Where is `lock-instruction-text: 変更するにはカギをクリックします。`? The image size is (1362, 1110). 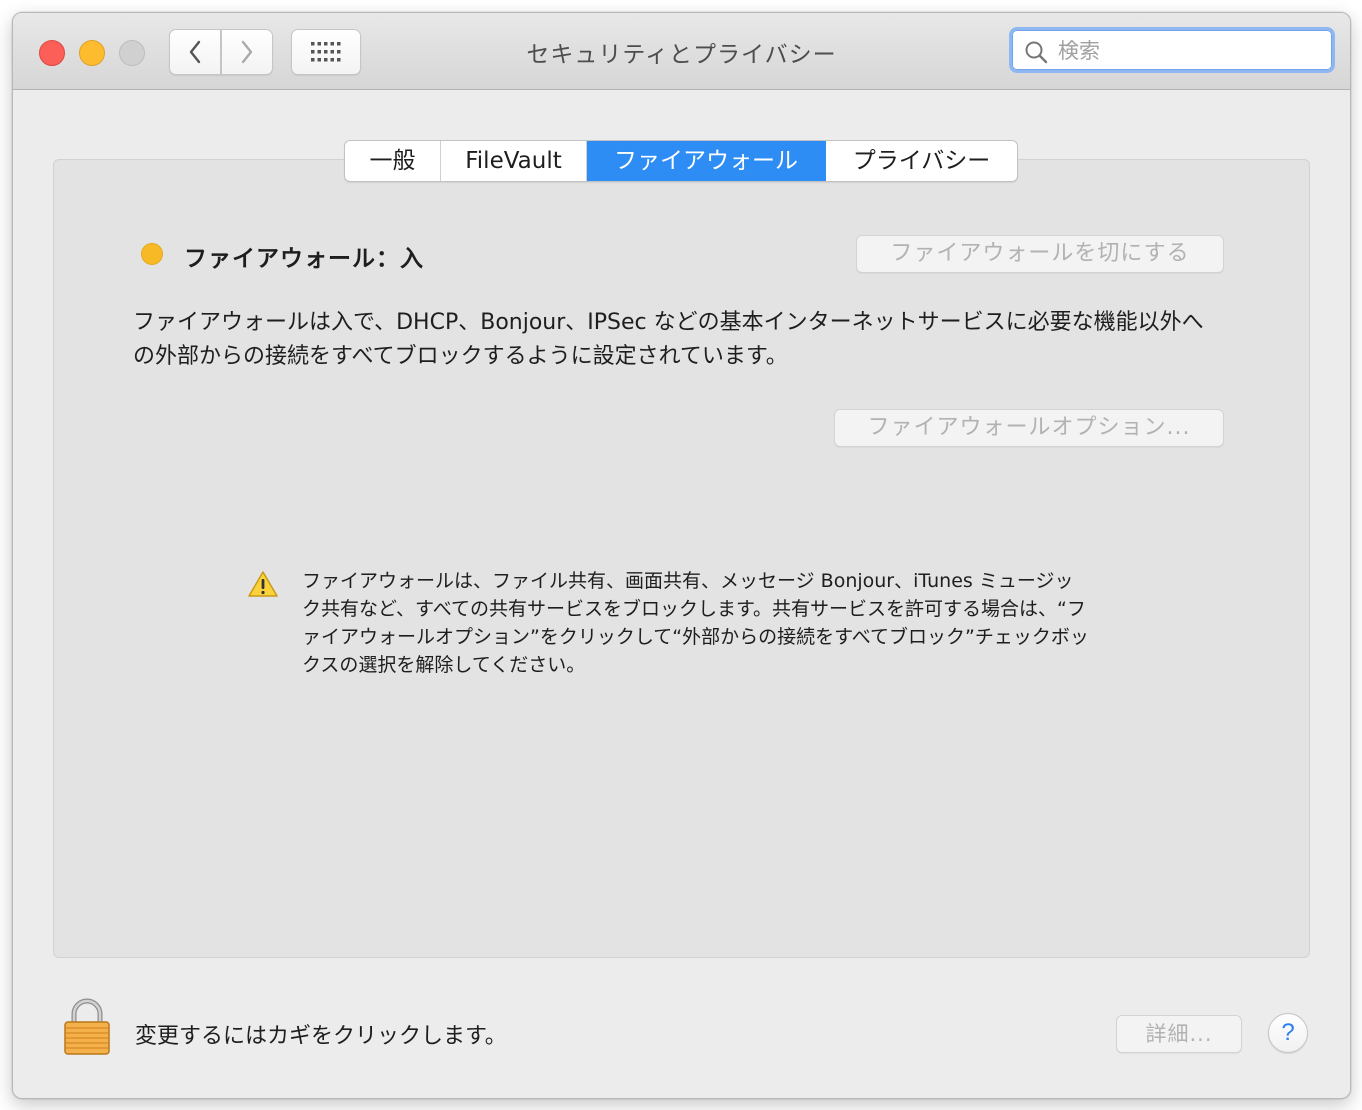
lock-instruction-text: 変更するにはカギをクリックします。 is located at coordinates (321, 1036).